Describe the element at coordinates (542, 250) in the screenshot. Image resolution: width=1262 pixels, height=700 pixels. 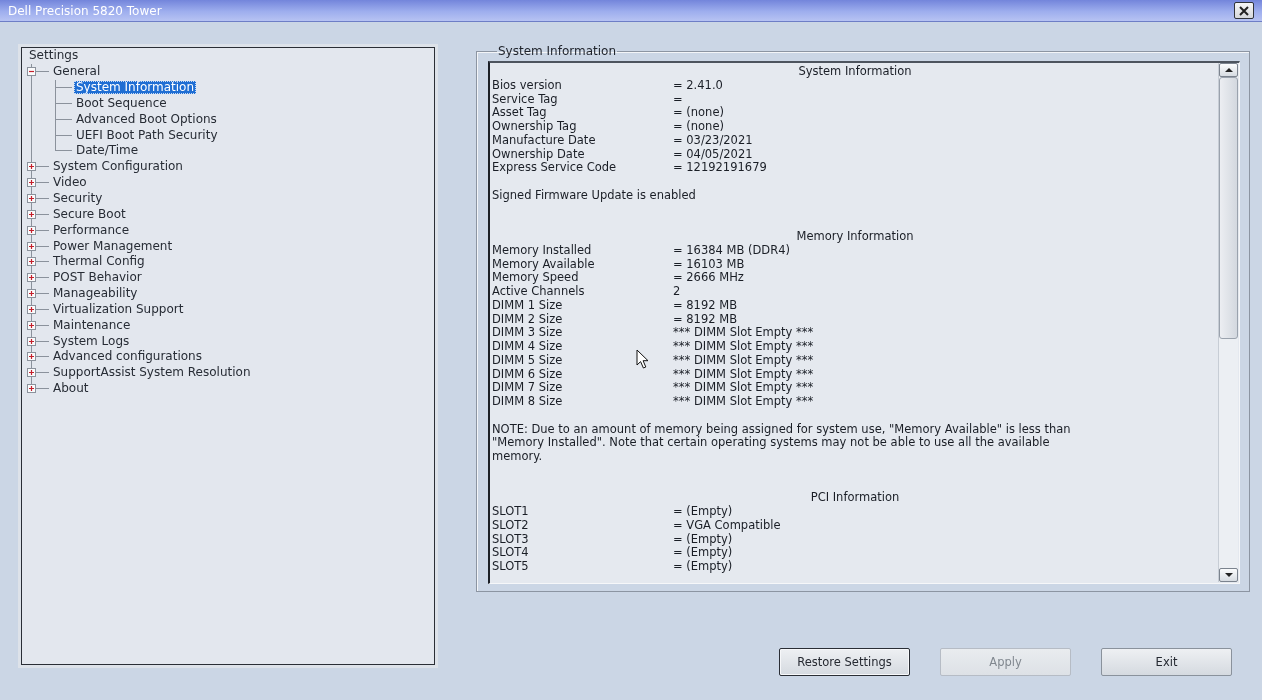
I see `field-label: Memory Installed` at that location.